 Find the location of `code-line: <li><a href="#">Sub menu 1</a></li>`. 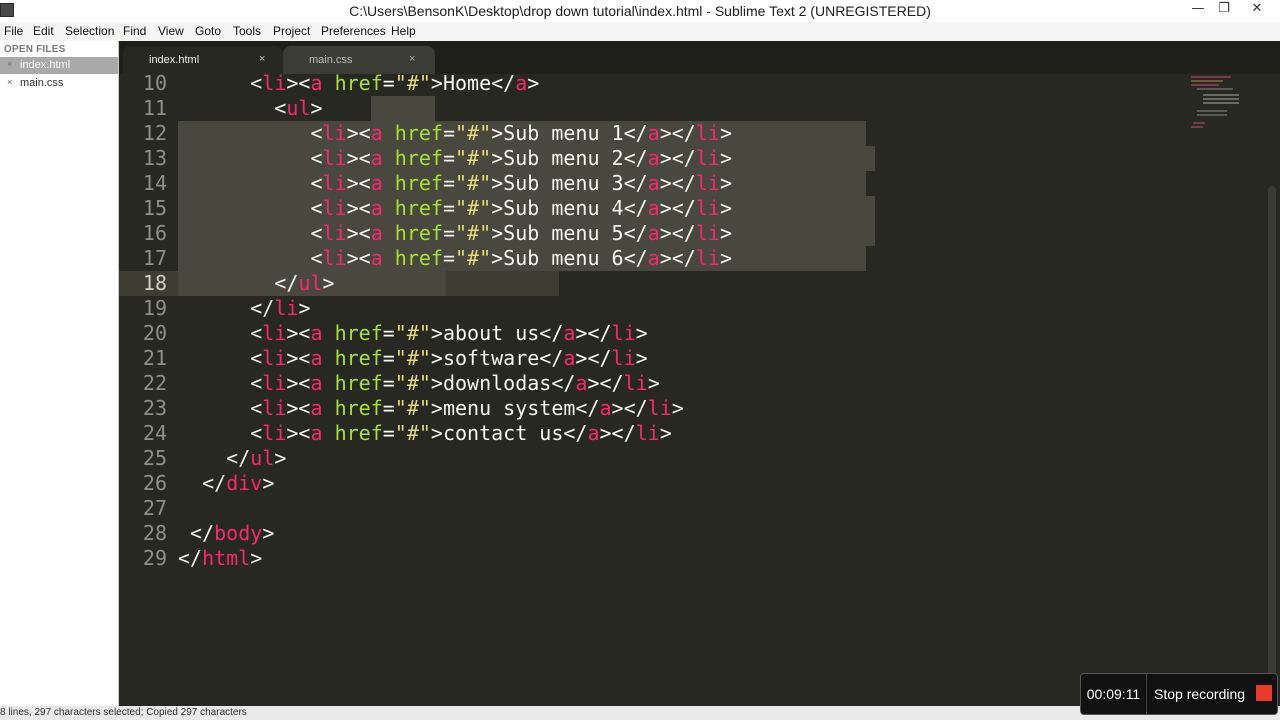

code-line: <li><a href="#">Sub menu 1</a></li> is located at coordinates (521, 133).